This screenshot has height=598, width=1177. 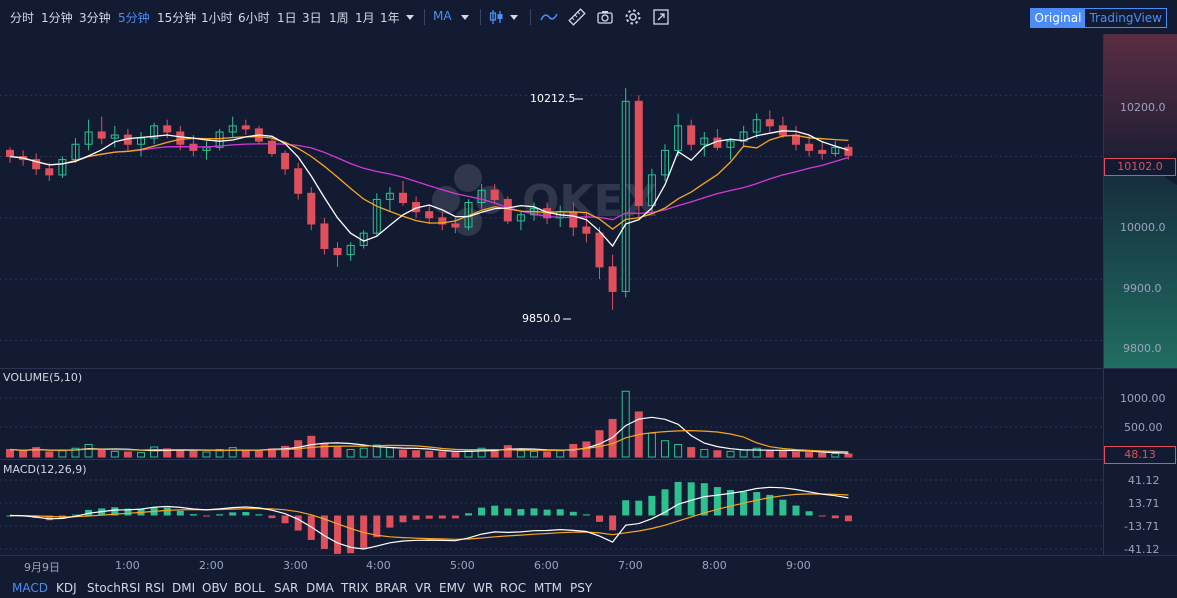 What do you see at coordinates (1058, 18) in the screenshot?
I see `original-mode-button: Original` at bounding box center [1058, 18].